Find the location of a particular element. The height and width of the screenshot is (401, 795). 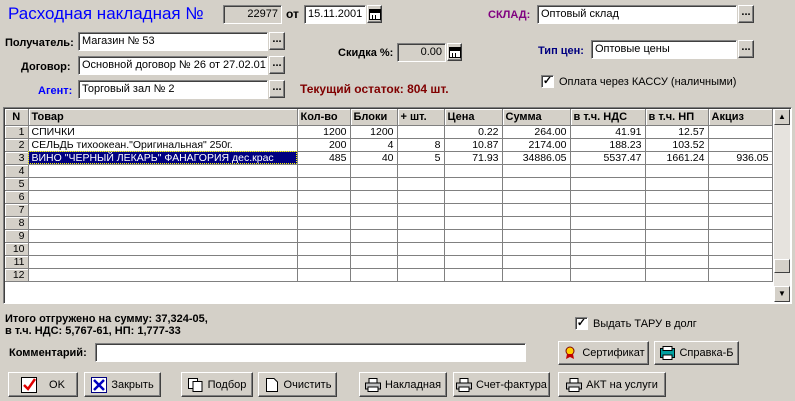

warehouse-field: Оптовый склад is located at coordinates (637, 14).